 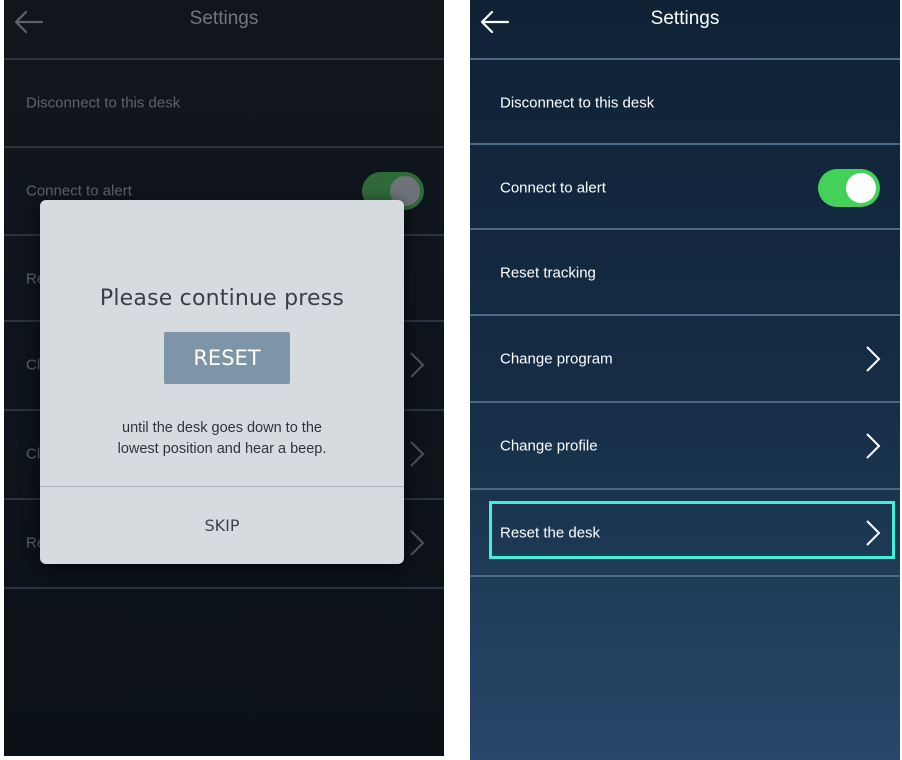 What do you see at coordinates (222, 428) in the screenshot?
I see `dialog-message-line: until the desk goes down to the` at bounding box center [222, 428].